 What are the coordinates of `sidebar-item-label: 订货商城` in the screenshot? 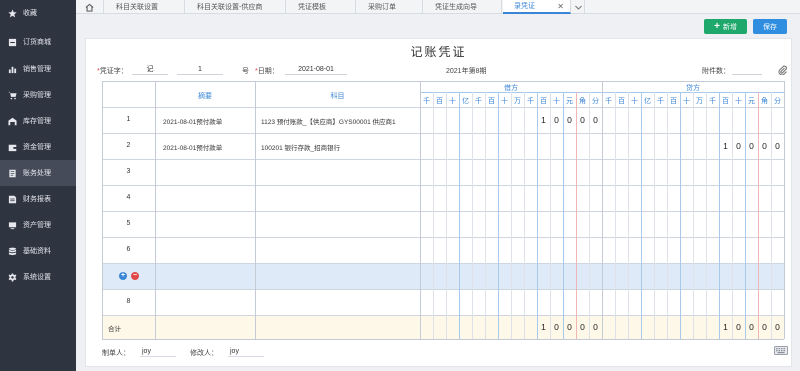 It's located at (37, 42).